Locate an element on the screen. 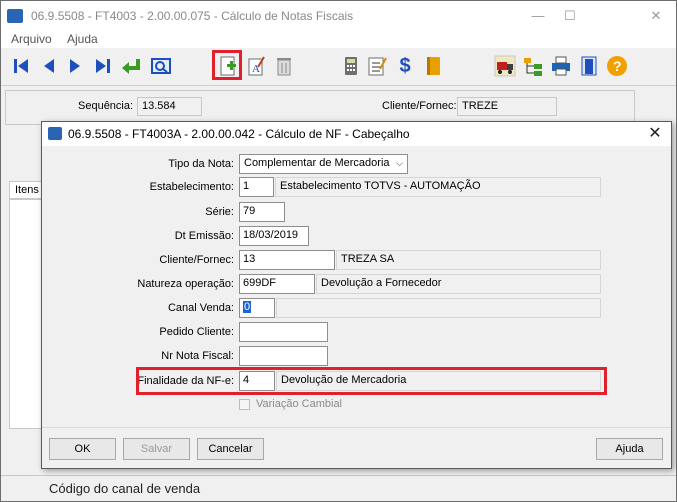 The height and width of the screenshot is (502, 677). estabelecimento-desc: Estabelecimento TOTVS - AUTOMAÇÃO is located at coordinates (438, 187).